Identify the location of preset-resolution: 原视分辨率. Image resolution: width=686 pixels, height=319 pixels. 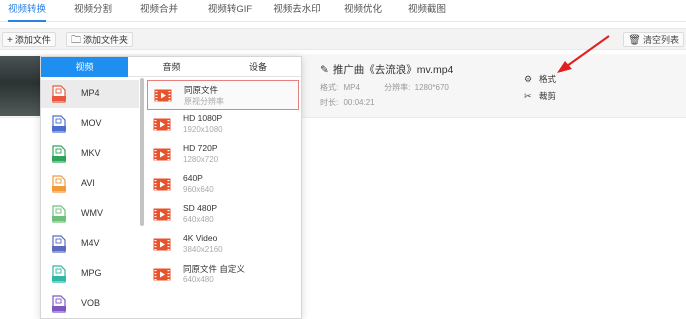
(204, 101).